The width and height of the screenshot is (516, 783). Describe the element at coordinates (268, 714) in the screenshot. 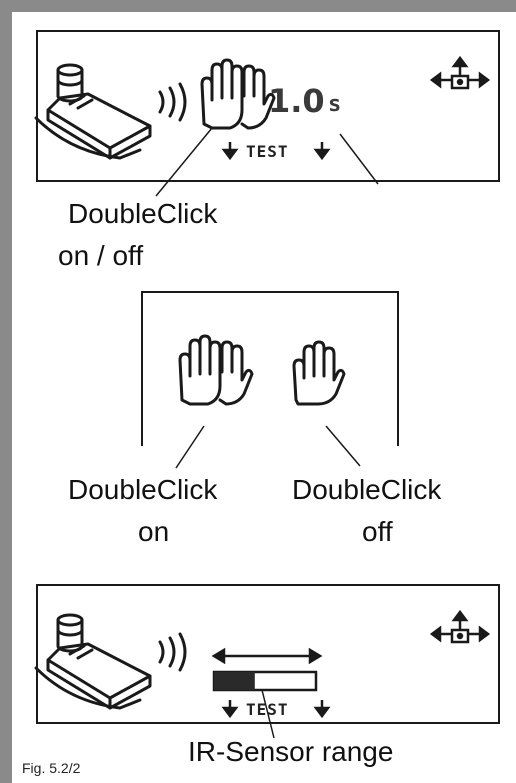

I see `callout-line-panel3` at that location.